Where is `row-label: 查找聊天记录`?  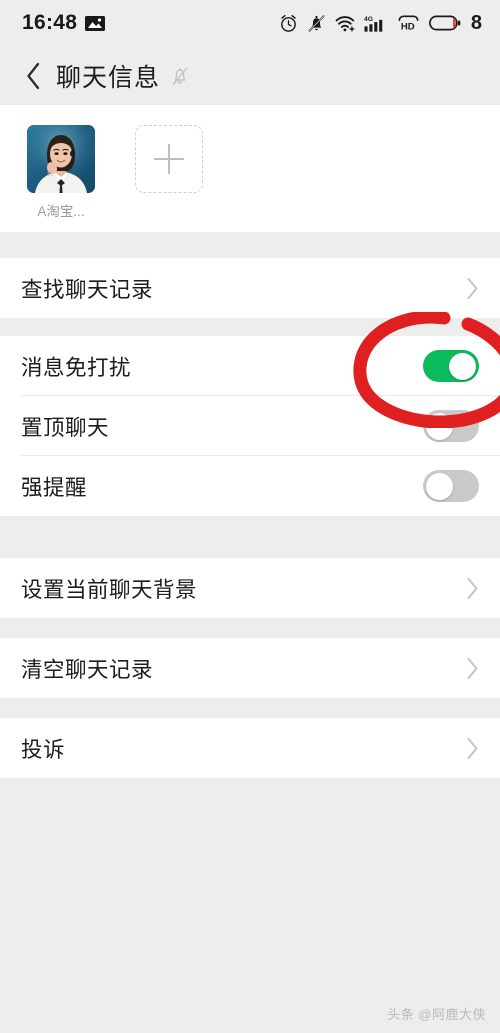
row-label: 查找聊天记录 is located at coordinates (87, 289).